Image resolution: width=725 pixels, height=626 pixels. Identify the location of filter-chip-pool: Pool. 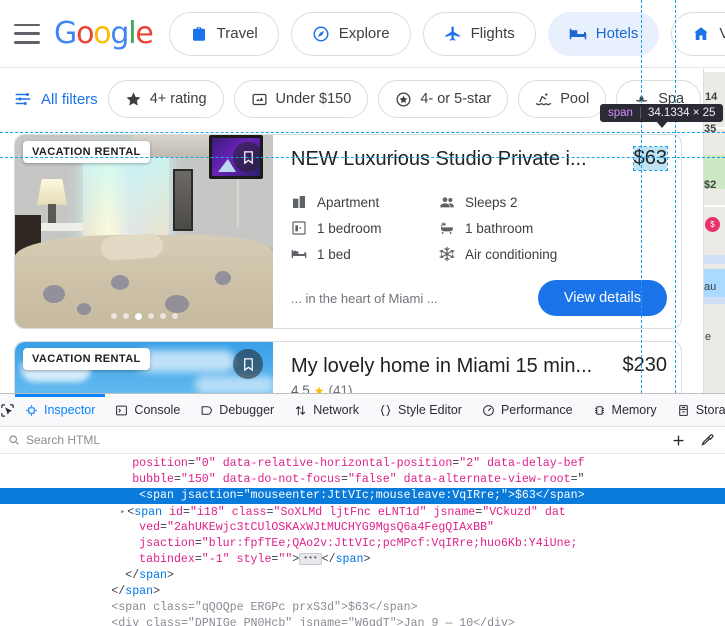
(562, 99).